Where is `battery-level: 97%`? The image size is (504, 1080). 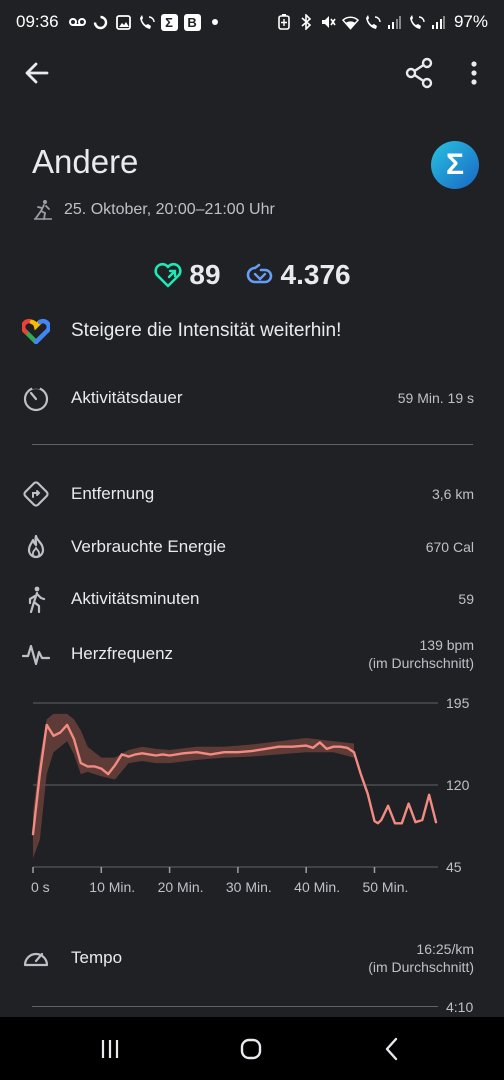
battery-level: 97% is located at coordinates (470, 21).